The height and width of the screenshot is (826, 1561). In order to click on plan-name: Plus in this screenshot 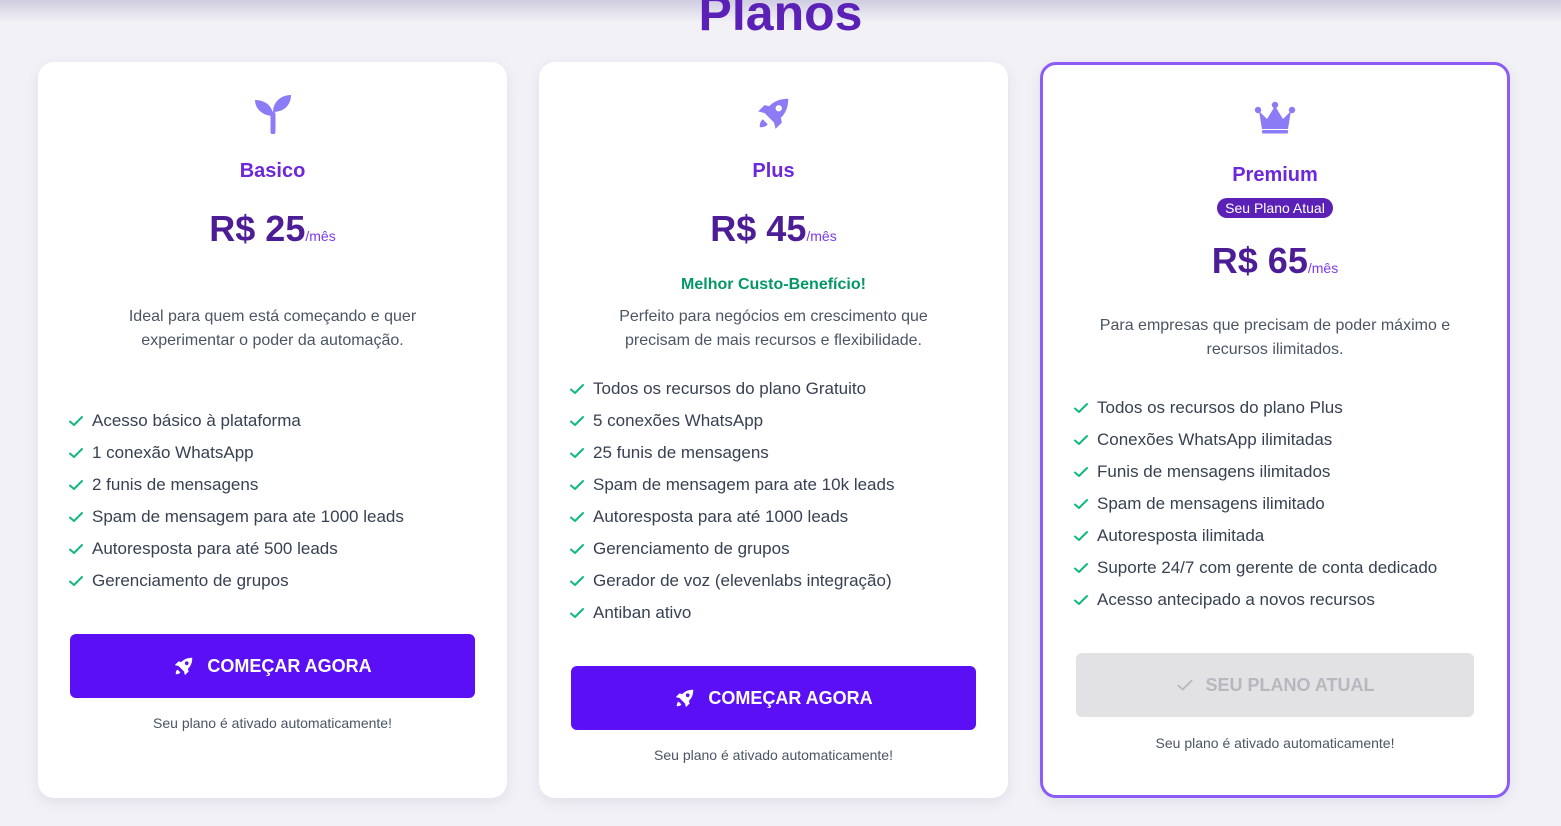, I will do `click(773, 171)`.